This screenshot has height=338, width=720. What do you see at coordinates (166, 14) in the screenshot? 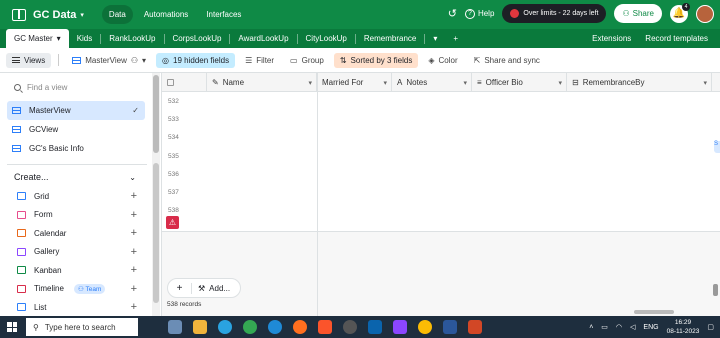
I see `nav-automations: Automations` at bounding box center [166, 14].